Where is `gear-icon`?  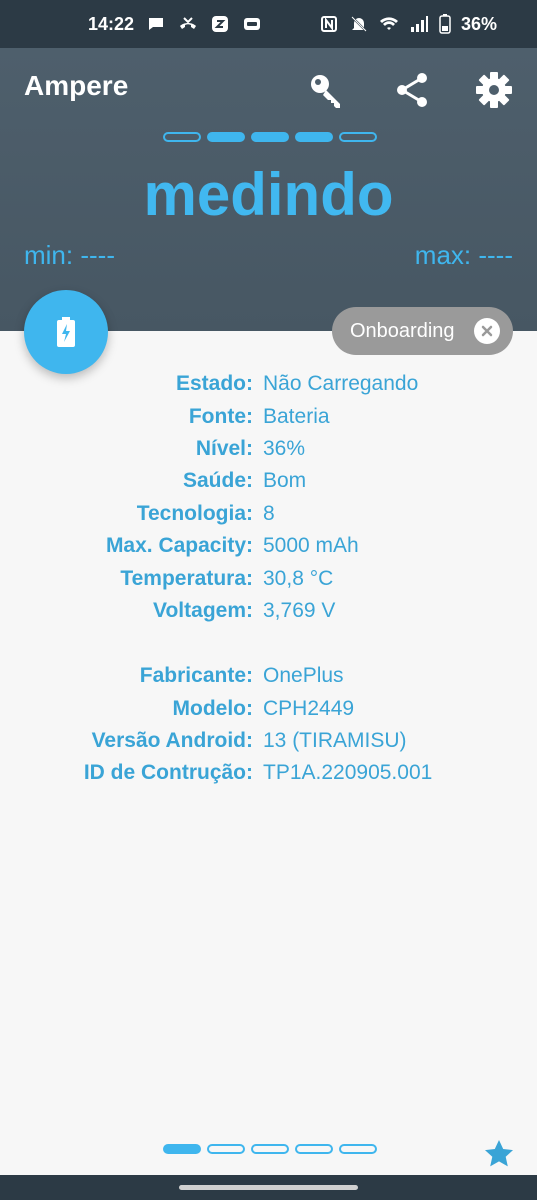 gear-icon is located at coordinates (494, 90).